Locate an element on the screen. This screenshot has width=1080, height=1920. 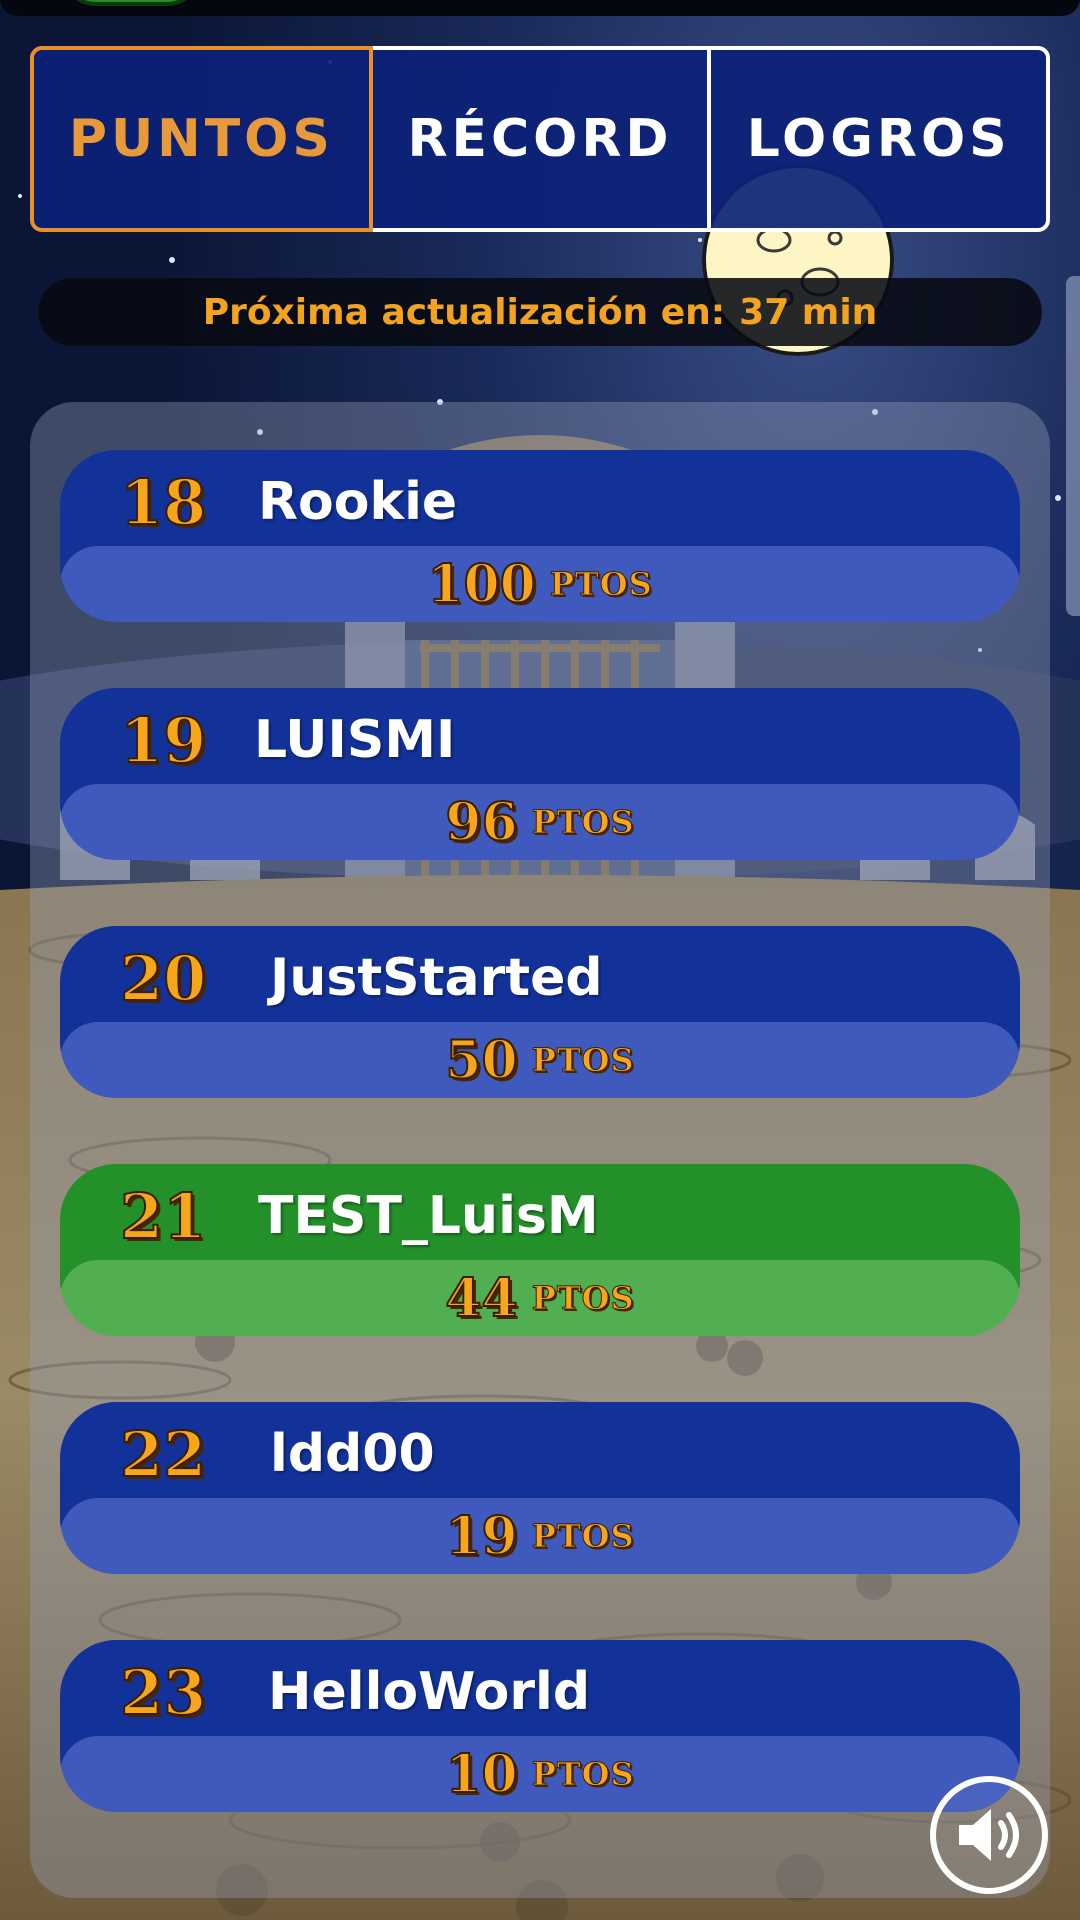
rank-number: 18 is located at coordinates (163, 502).